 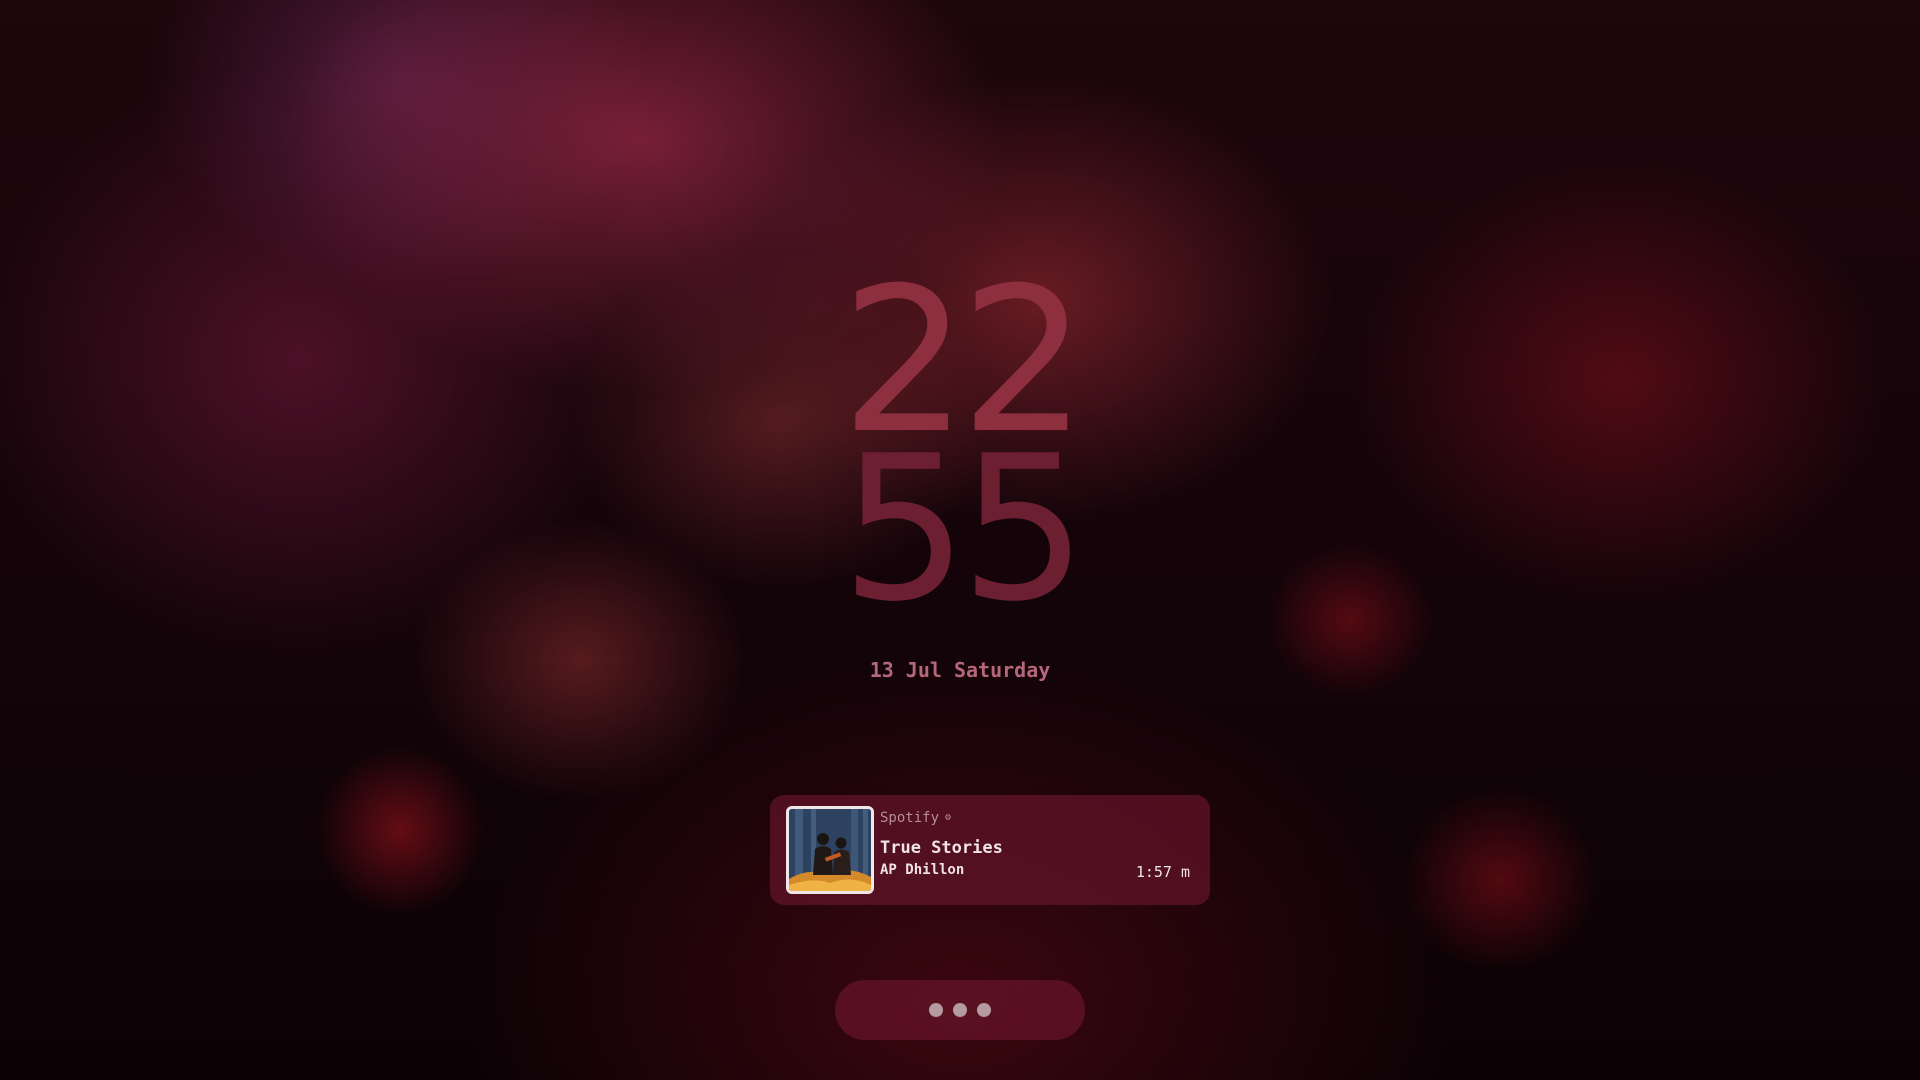 I want to click on spotify-icon: ⚙, so click(x=948, y=817).